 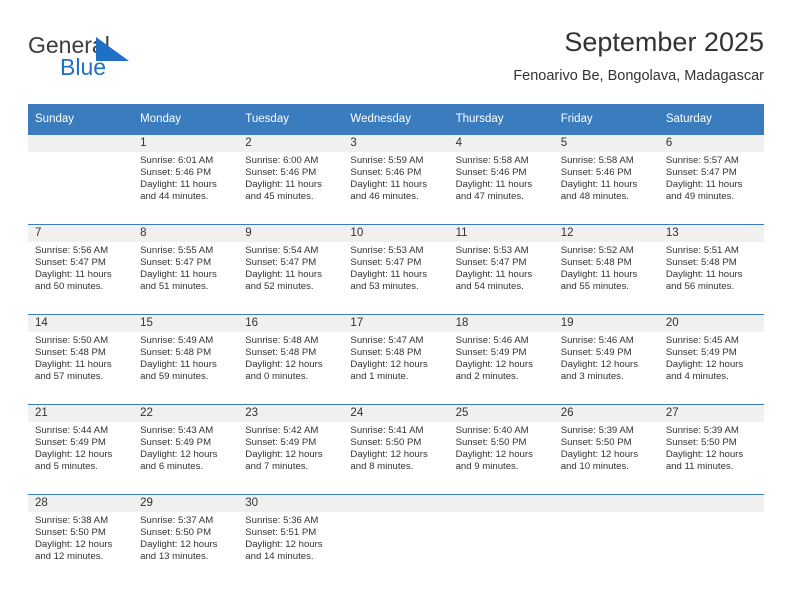 I want to click on day-daylight-line-text: and 48 minutes., so click(x=594, y=197).